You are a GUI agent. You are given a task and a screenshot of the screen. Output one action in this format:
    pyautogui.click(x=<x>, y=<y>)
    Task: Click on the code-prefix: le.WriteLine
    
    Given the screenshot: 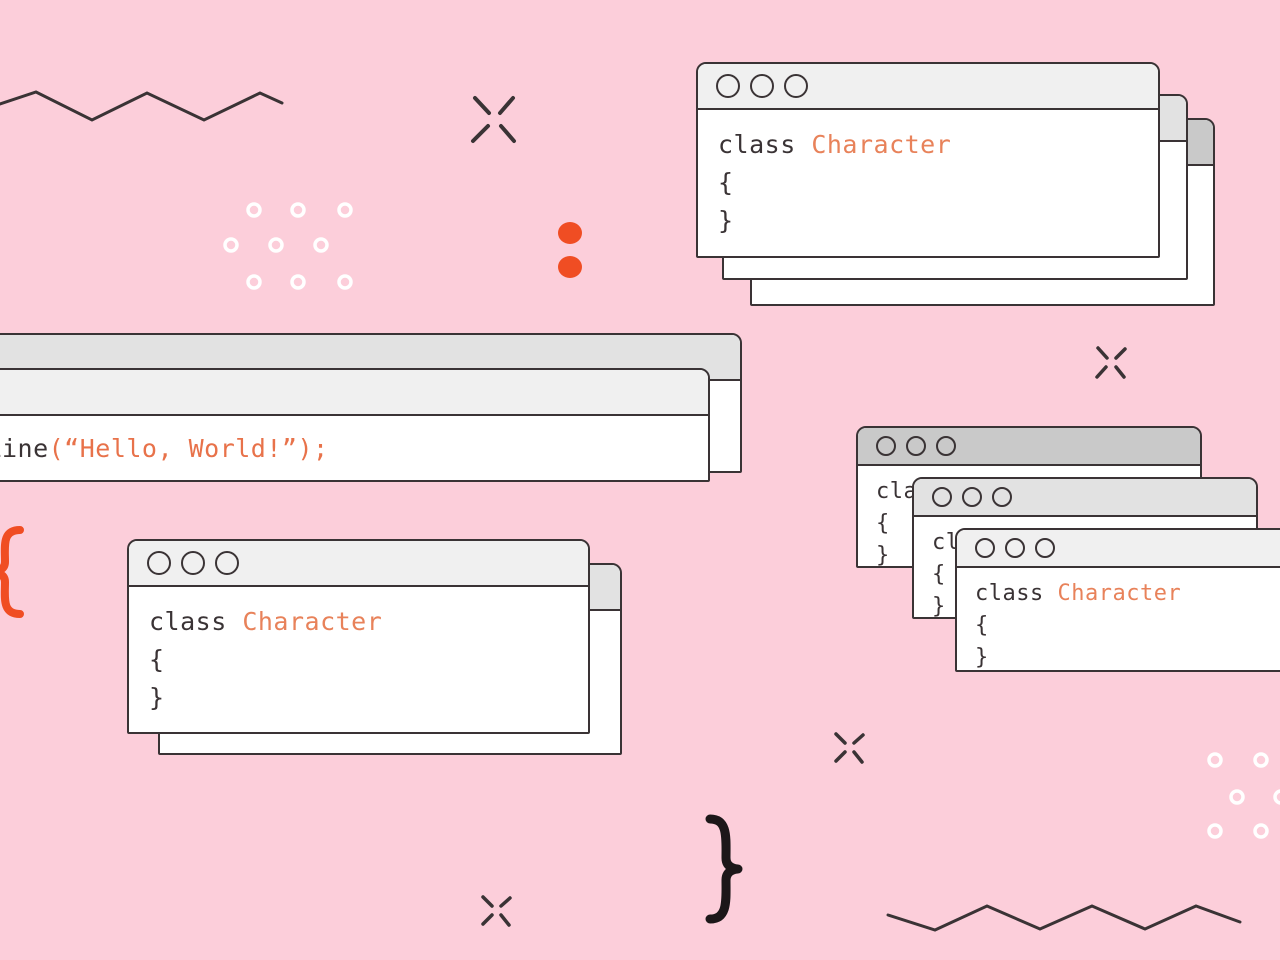 What is the action you would take?
    pyautogui.click(x=24, y=448)
    